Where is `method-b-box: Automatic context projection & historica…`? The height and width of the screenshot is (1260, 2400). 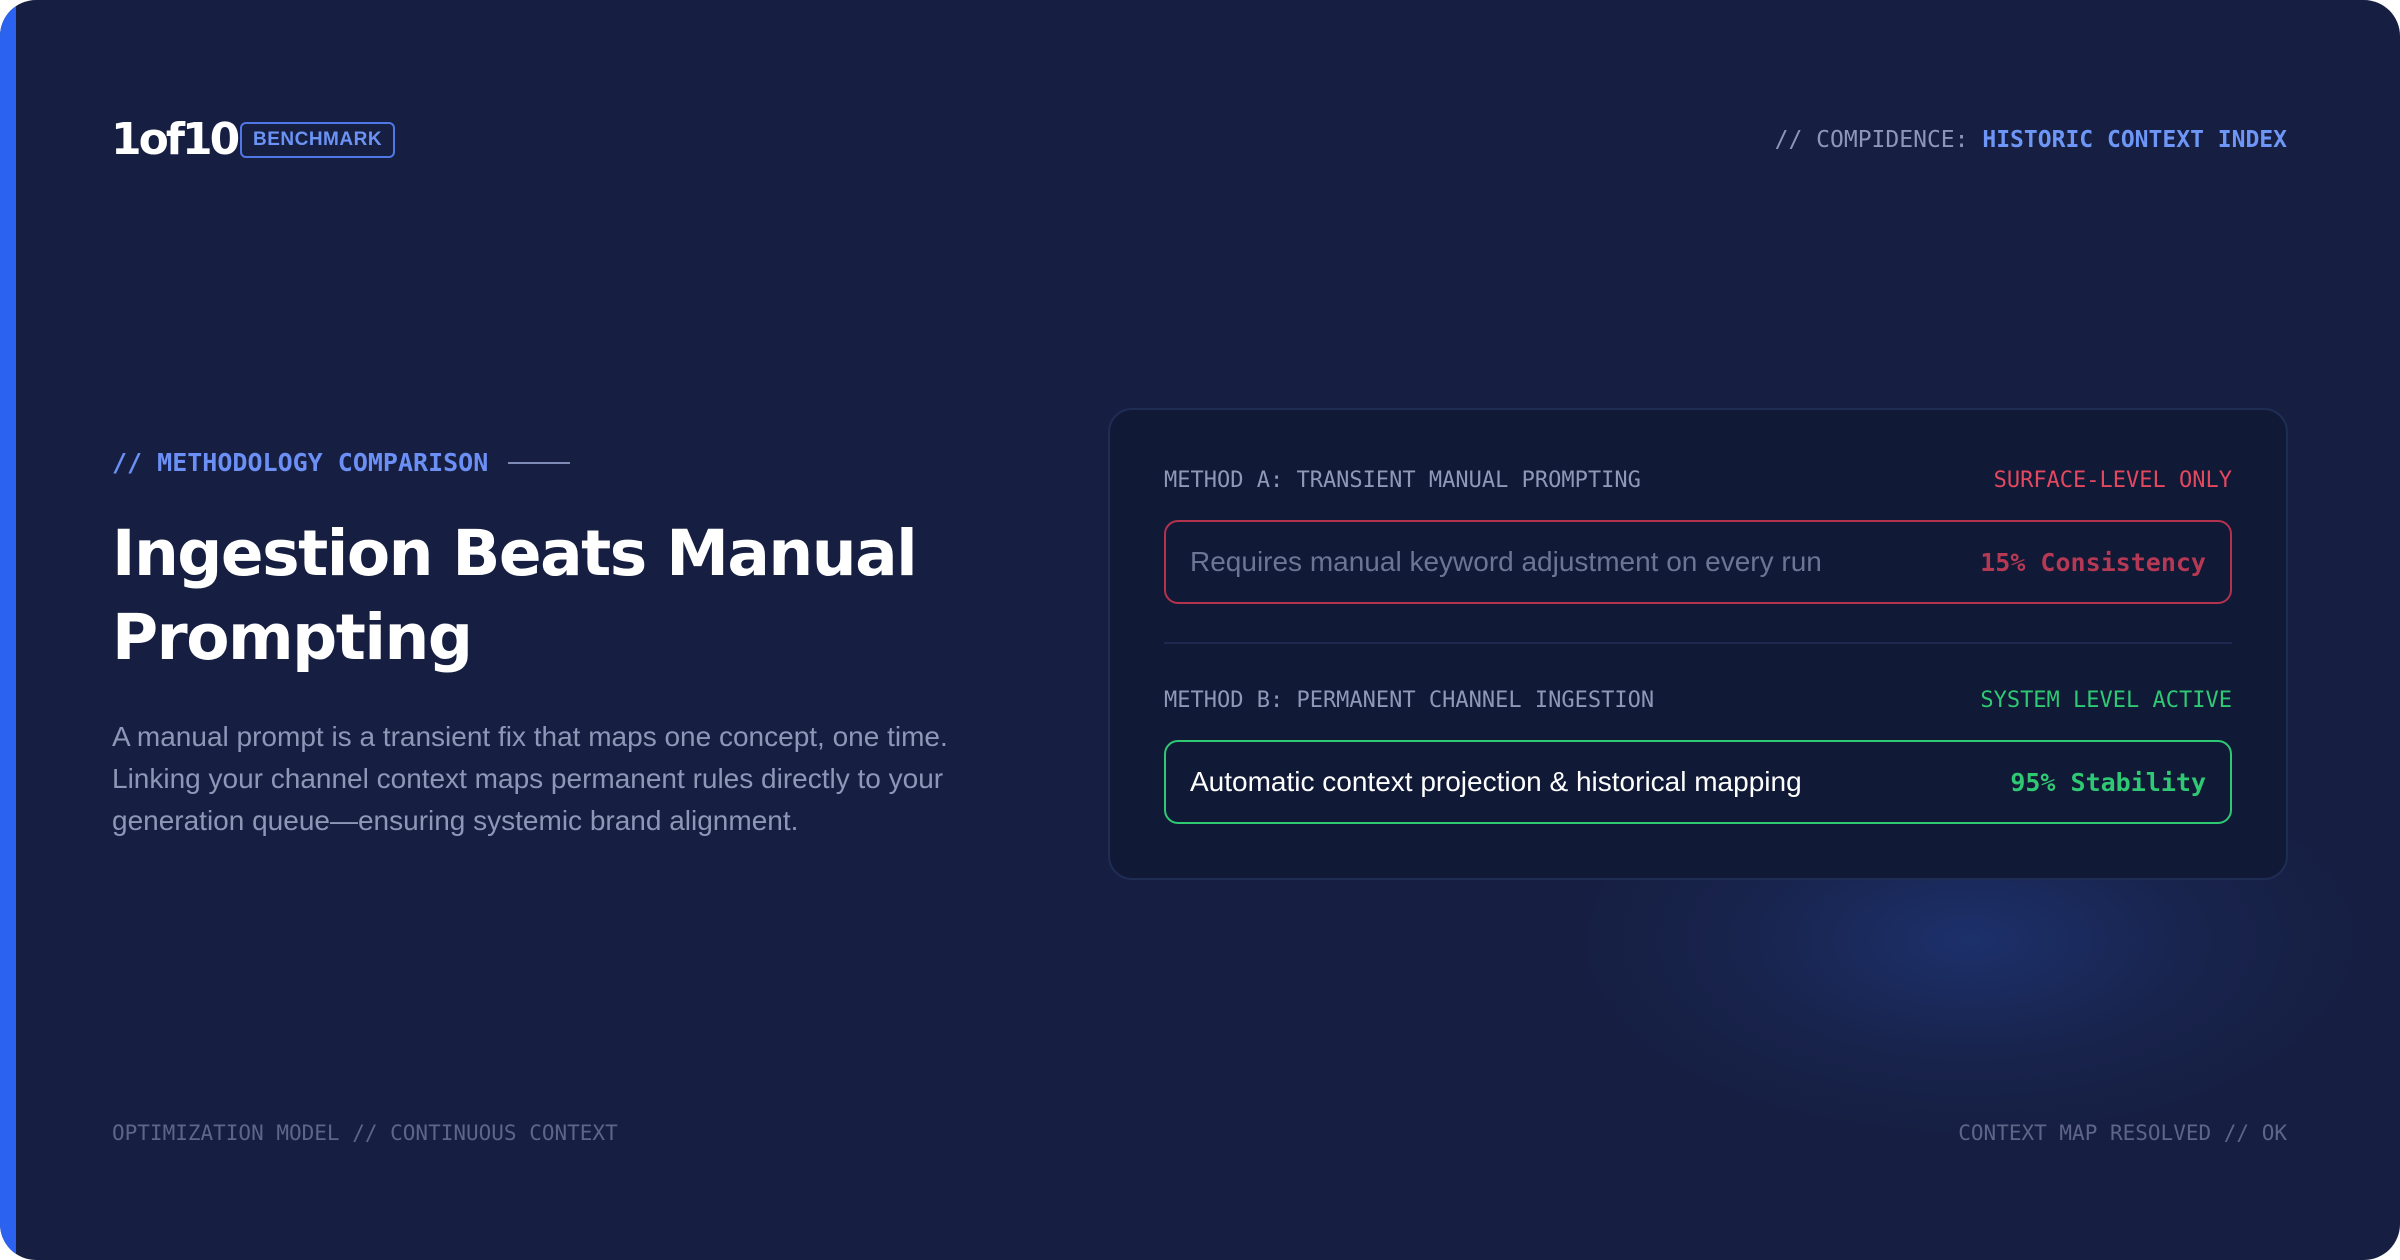
method-b-box: Automatic context projection & historica… is located at coordinates (1698, 782).